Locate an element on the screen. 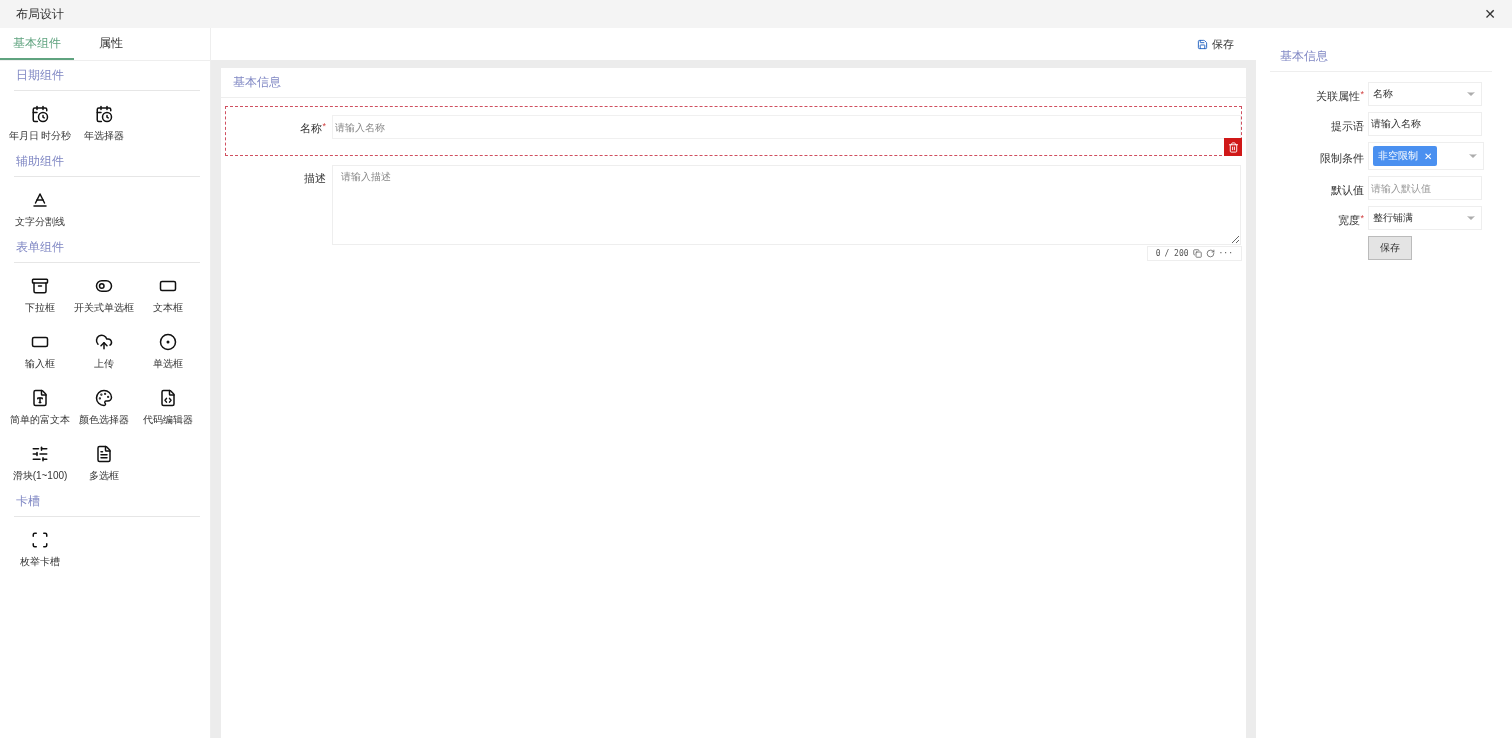 The width and height of the screenshot is (1512, 738). component-item: 多选框 is located at coordinates (104, 464).